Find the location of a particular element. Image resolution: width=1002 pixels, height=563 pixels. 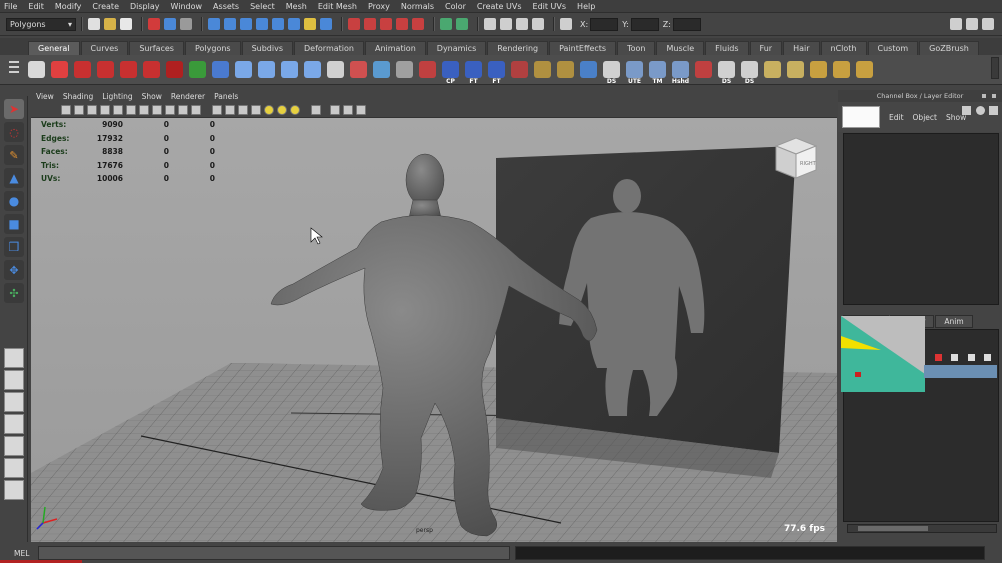

resolution-gate-icon is located at coordinates (144, 109).